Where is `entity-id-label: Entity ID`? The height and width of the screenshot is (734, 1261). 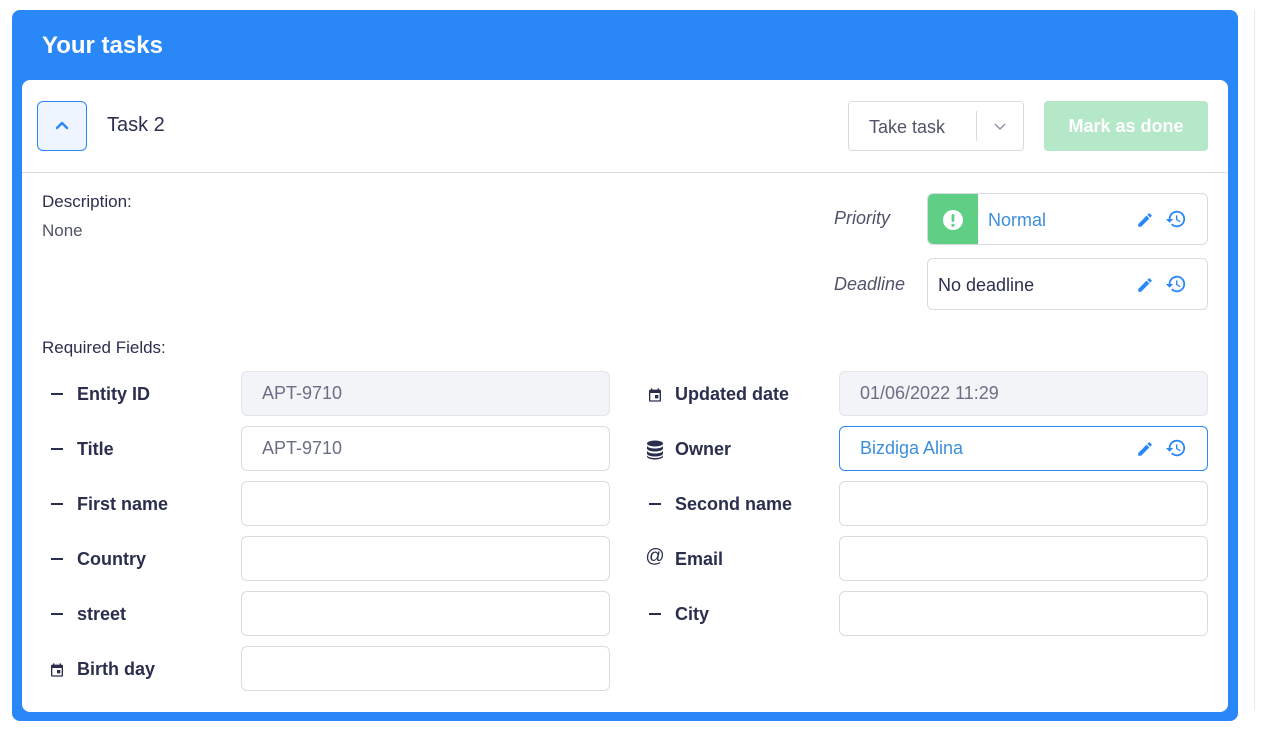
entity-id-label: Entity ID is located at coordinates (114, 394).